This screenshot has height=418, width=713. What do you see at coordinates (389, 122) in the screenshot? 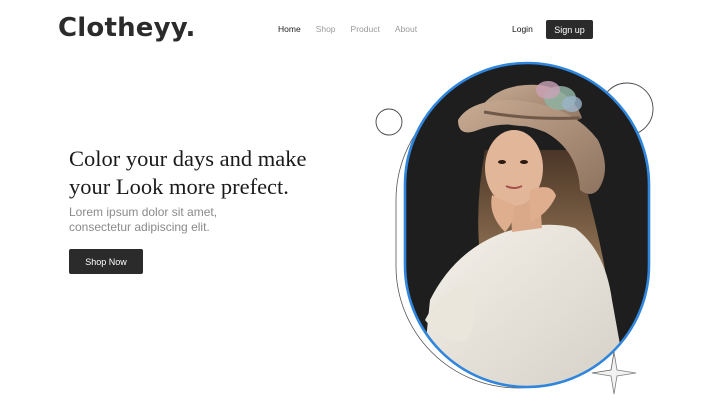
I see `small-circle-shape` at bounding box center [389, 122].